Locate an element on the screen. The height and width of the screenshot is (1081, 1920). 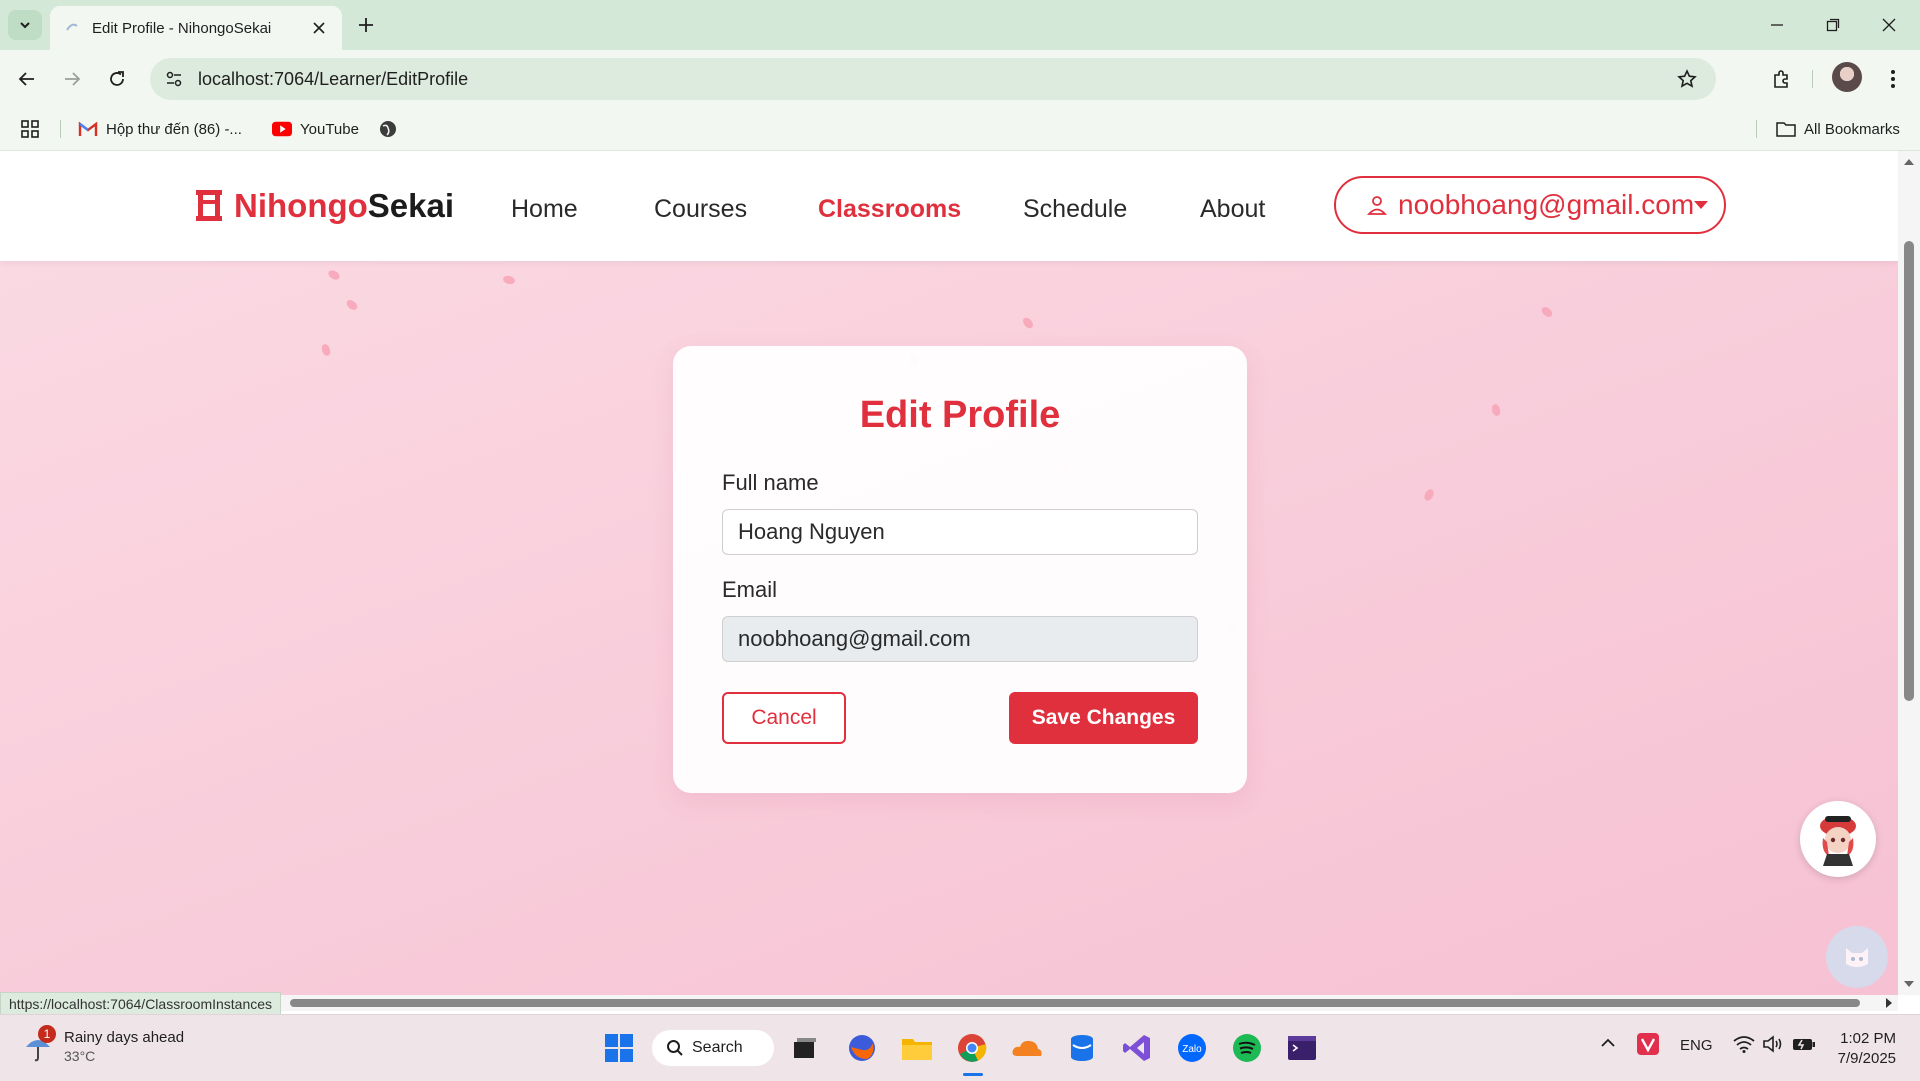
user-menu-dropdown: noobhoang@gmail.com is located at coordinates (1530, 205).